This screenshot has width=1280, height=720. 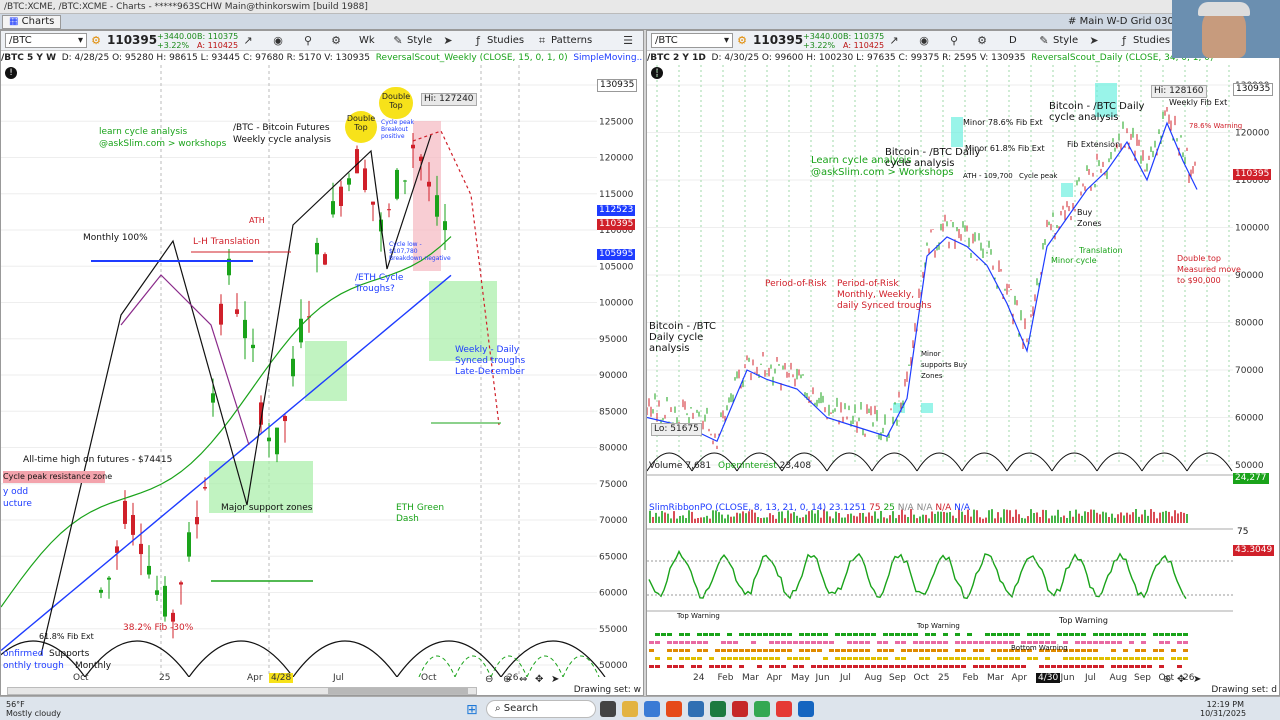 What do you see at coordinates (628, 40) in the screenshot?
I see `left-menu-icon: ☰` at bounding box center [628, 40].